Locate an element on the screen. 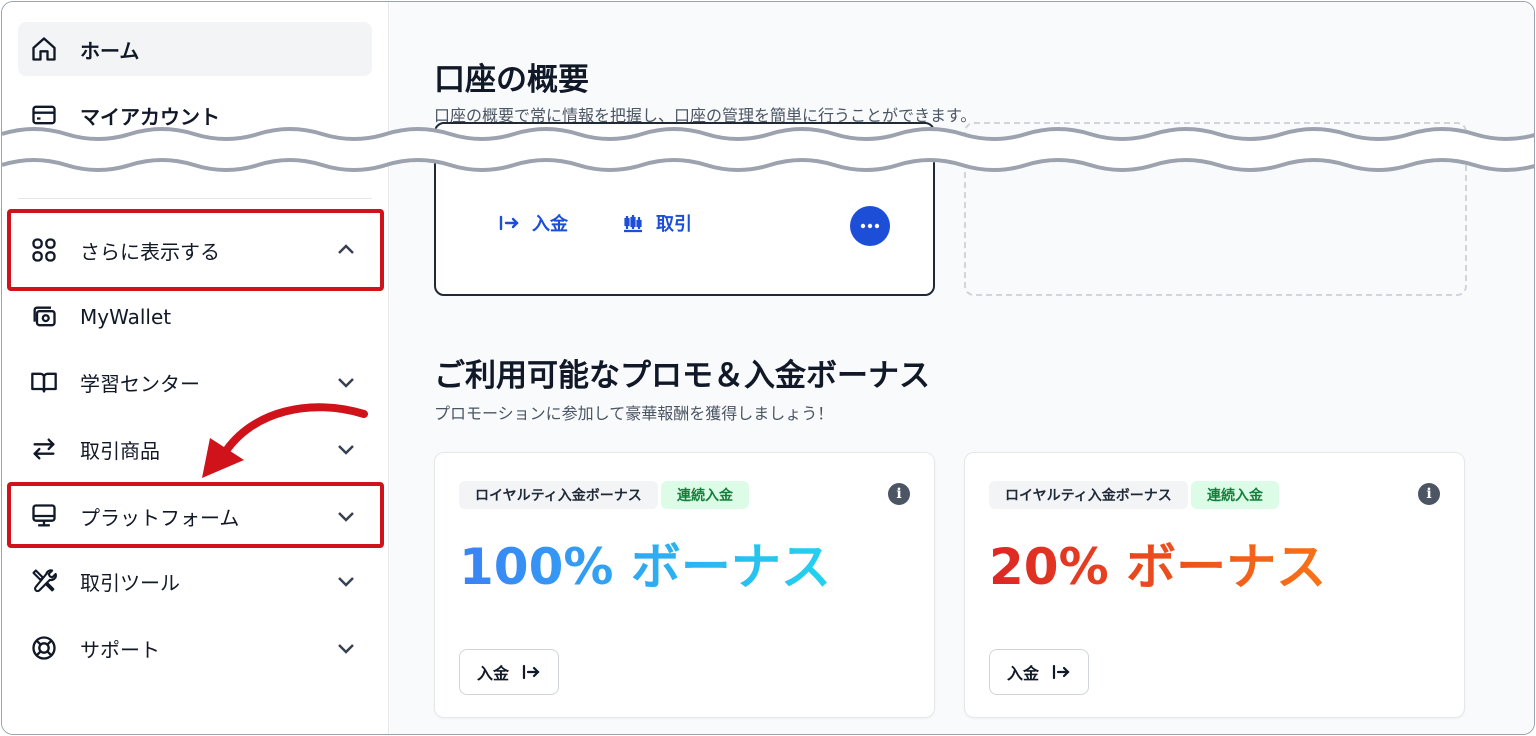 The width and height of the screenshot is (1536, 736). book-icon is located at coordinates (44, 382).